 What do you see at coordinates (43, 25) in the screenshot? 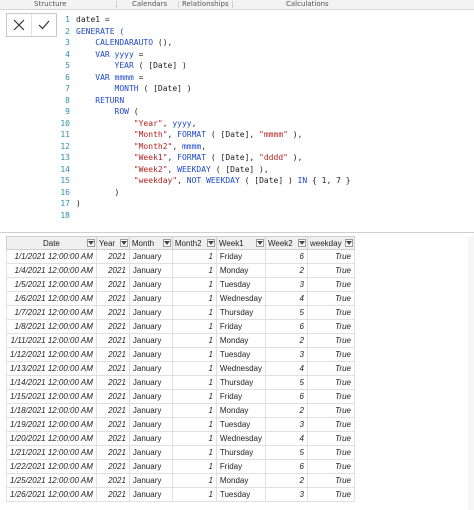
I see `commit-button` at bounding box center [43, 25].